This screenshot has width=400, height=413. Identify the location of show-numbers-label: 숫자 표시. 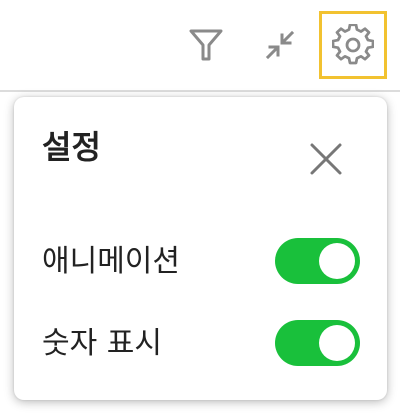
(102, 343).